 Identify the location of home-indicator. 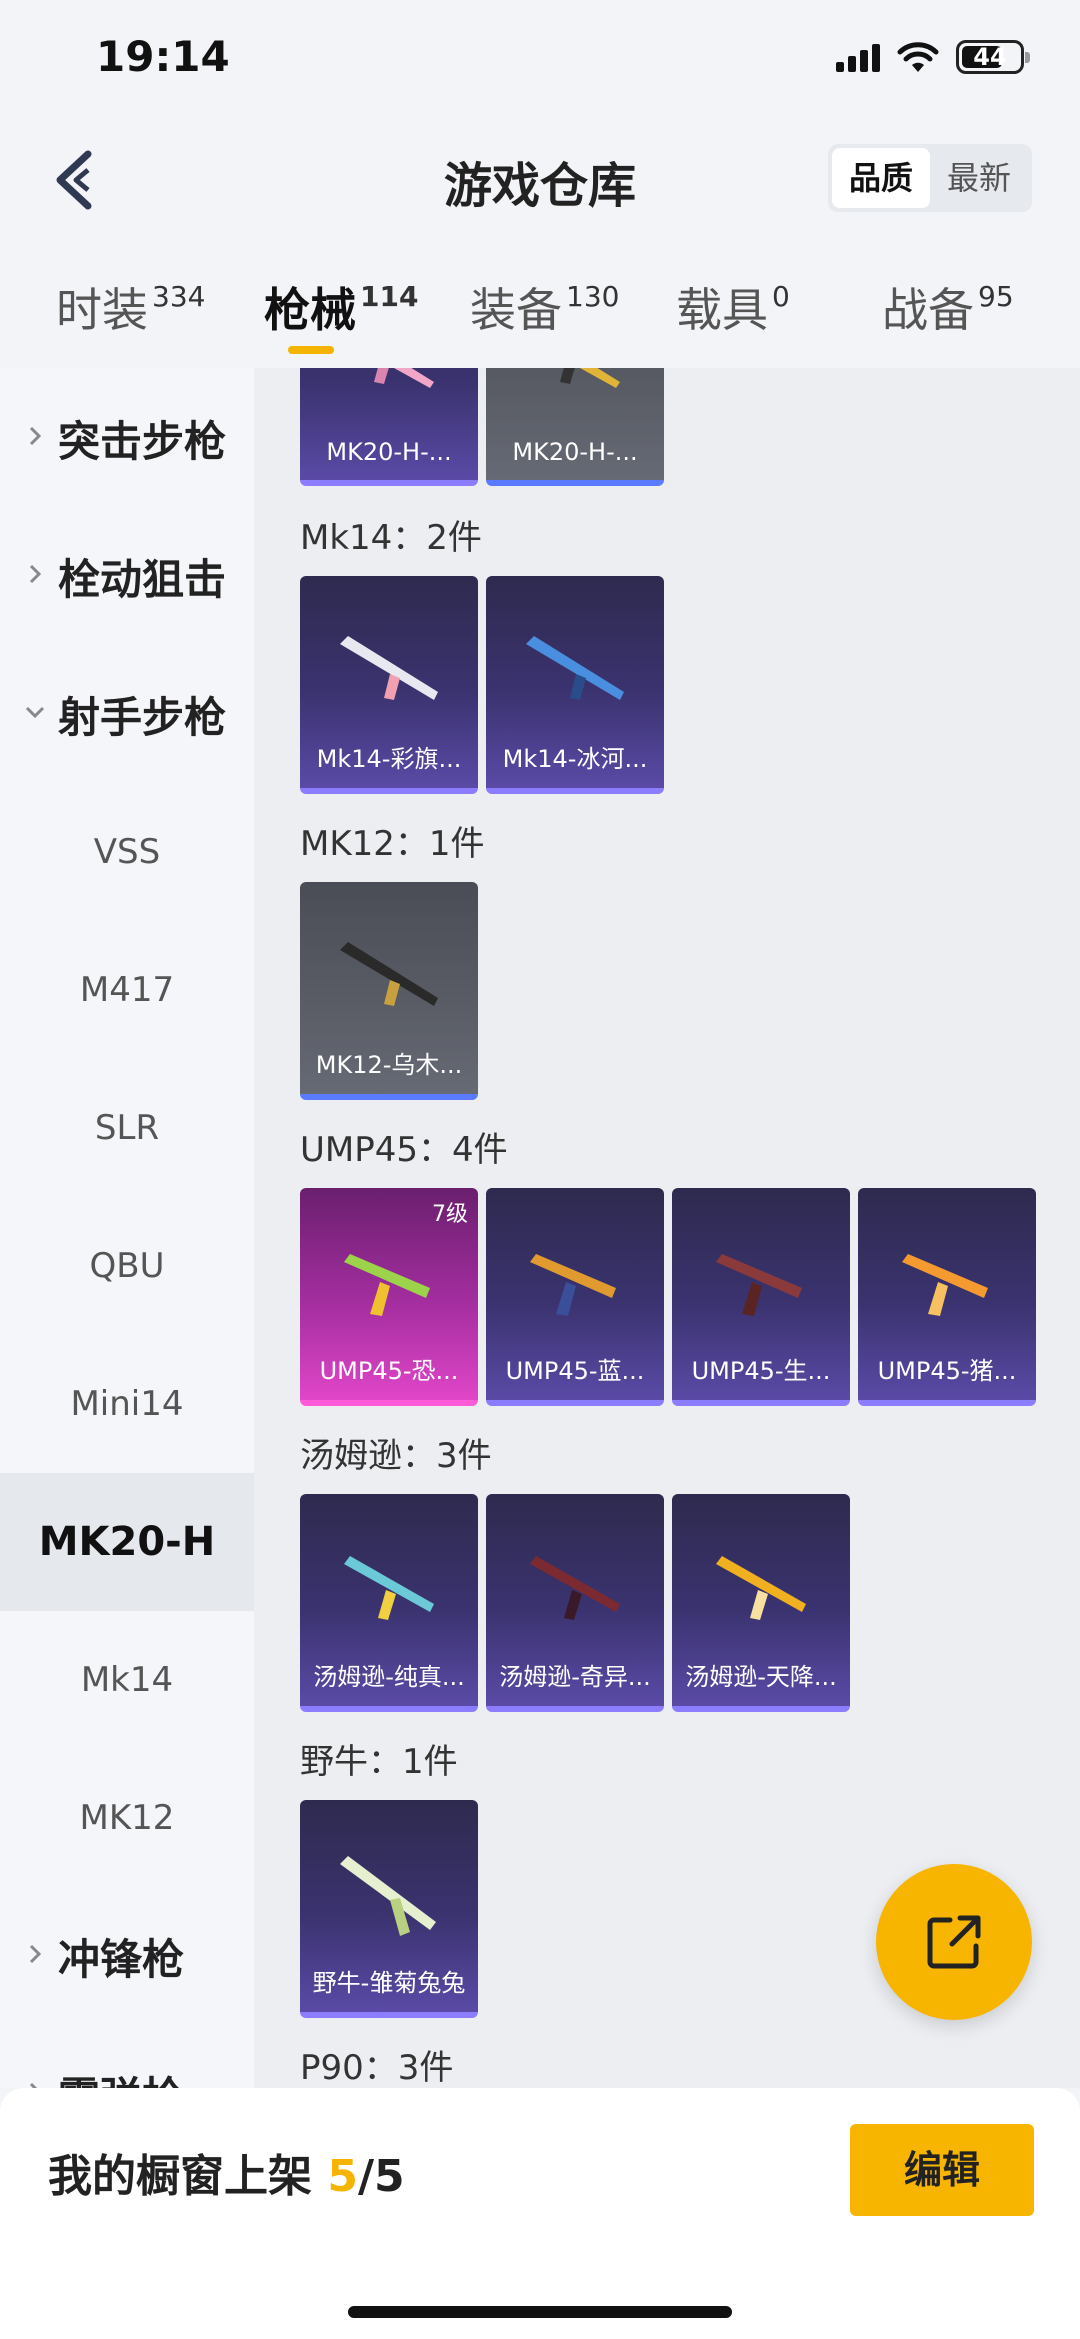
(540, 2312).